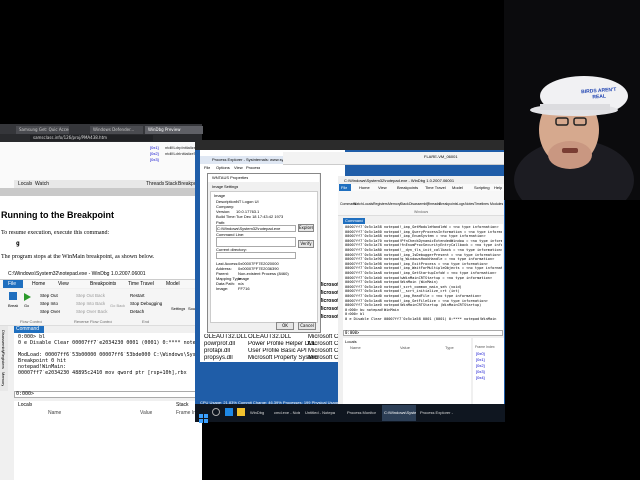  I want to click on step-into-back-button: Step Into Back, so click(90, 303).